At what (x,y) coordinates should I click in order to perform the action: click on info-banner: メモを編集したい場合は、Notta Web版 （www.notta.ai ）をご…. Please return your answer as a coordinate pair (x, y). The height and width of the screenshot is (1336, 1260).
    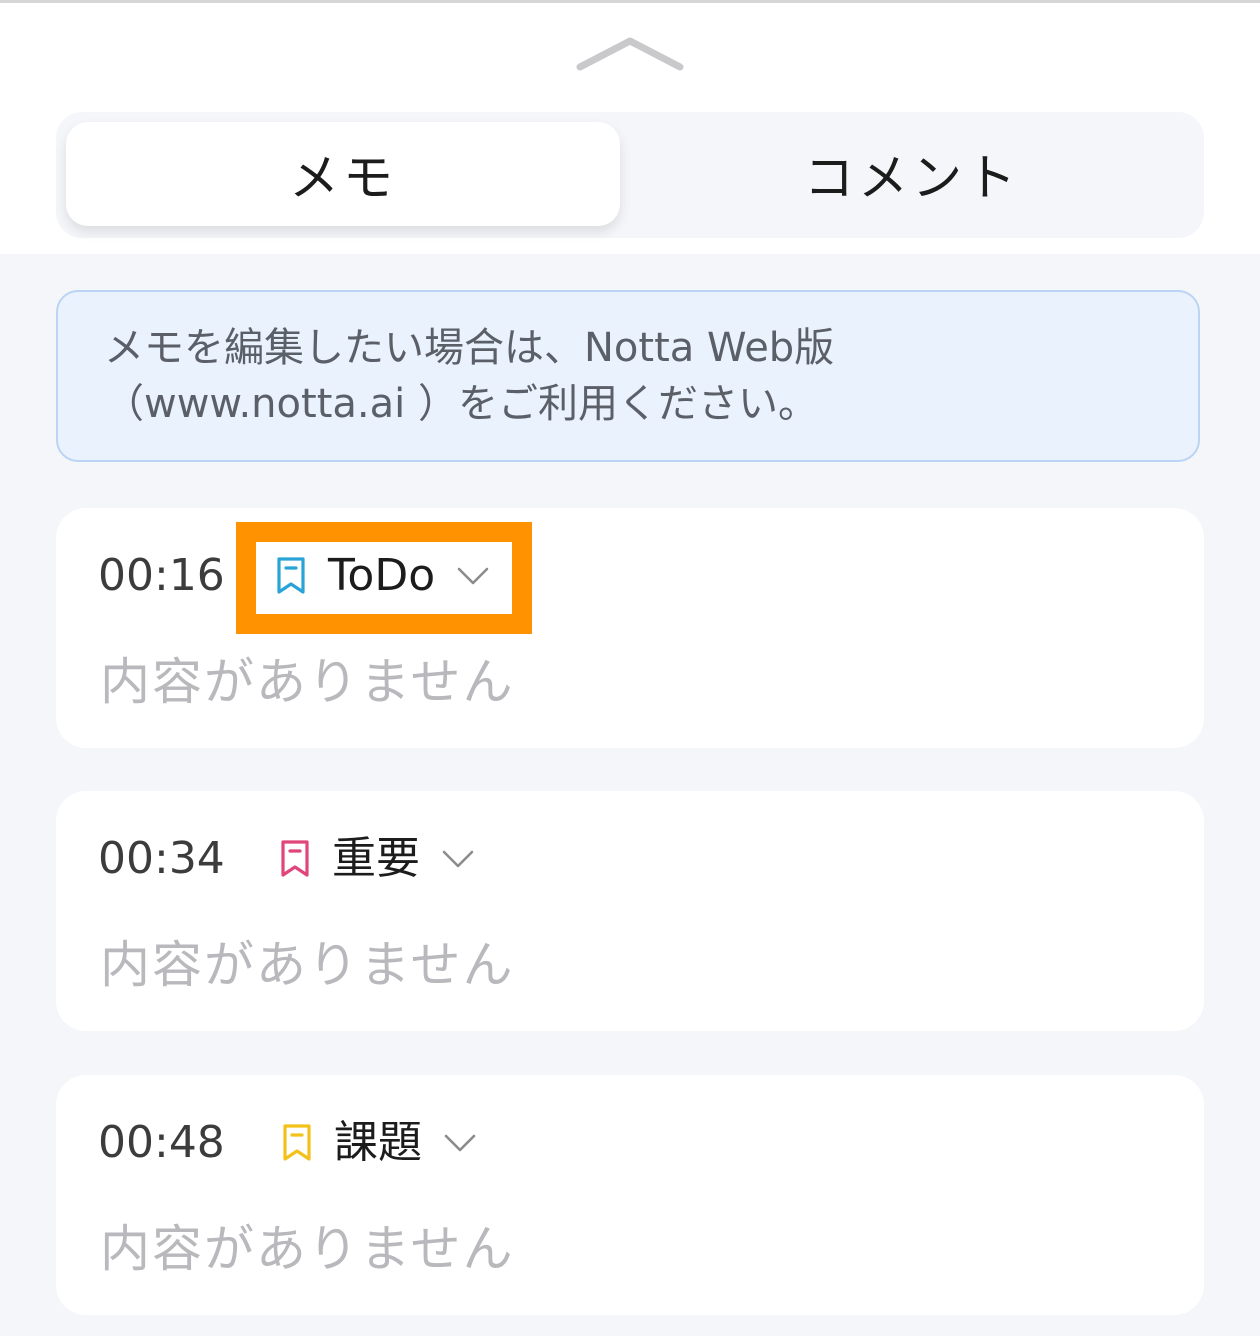
    Looking at the image, I should click on (628, 376).